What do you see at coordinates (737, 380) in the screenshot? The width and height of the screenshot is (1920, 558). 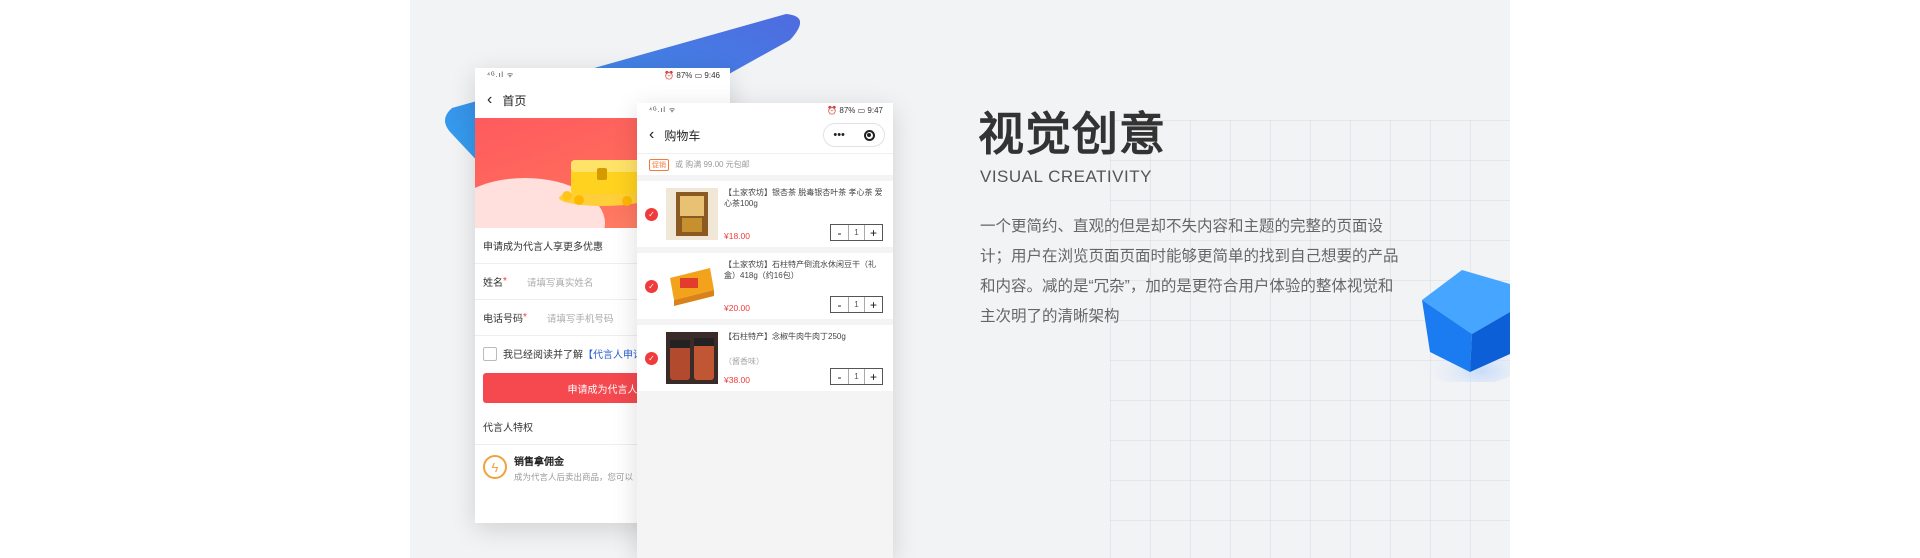 I see `item-price: ¥38.00` at bounding box center [737, 380].